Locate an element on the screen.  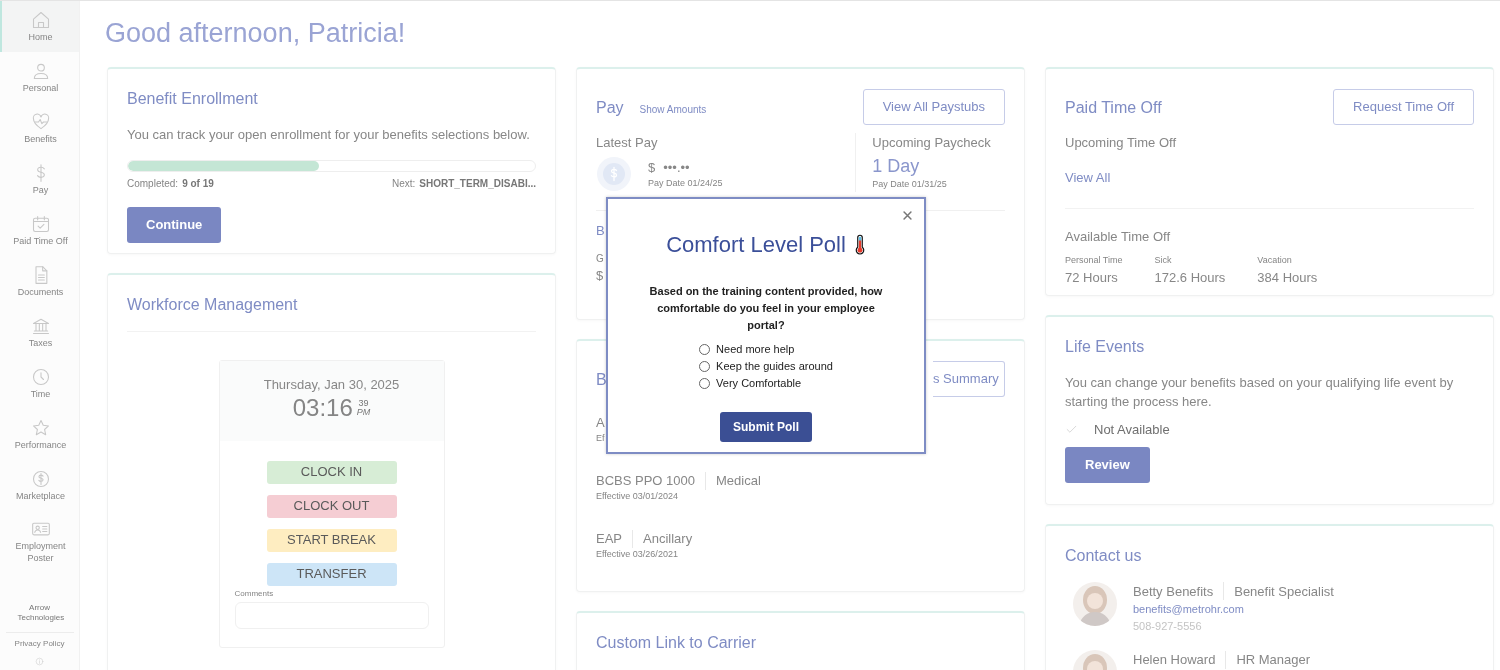
description-text: You can change your benefits based on your qualifying life event by starting the process here. is located at coordinates (1260, 392).